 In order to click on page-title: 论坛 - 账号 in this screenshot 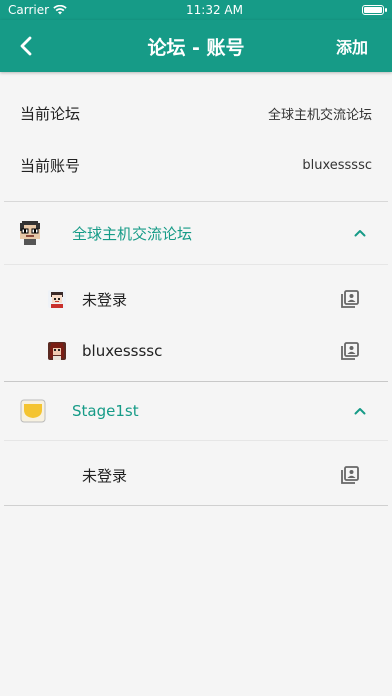, I will do `click(196, 47)`.